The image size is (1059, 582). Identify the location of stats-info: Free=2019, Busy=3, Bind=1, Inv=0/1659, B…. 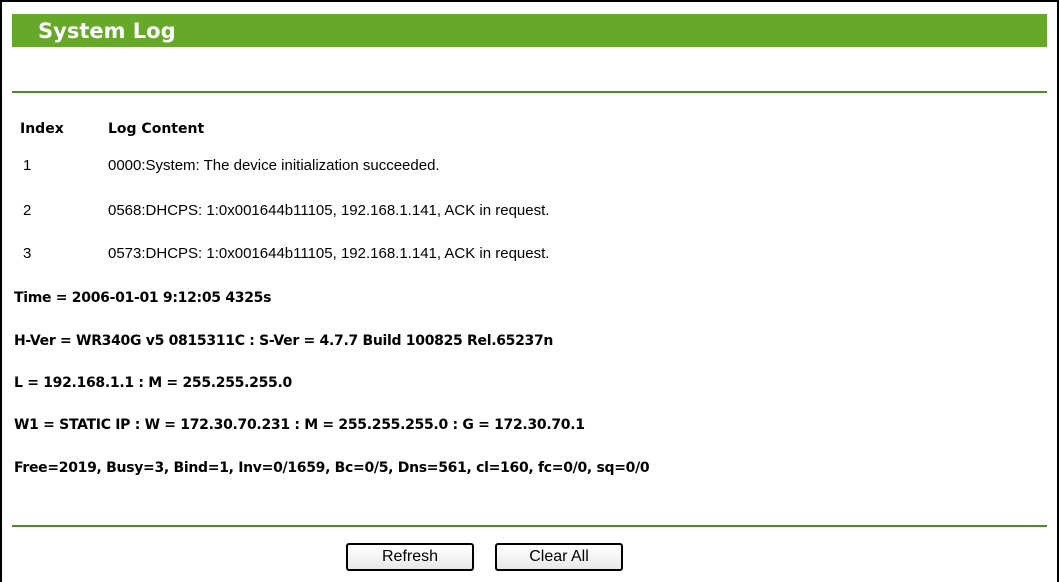
(332, 468).